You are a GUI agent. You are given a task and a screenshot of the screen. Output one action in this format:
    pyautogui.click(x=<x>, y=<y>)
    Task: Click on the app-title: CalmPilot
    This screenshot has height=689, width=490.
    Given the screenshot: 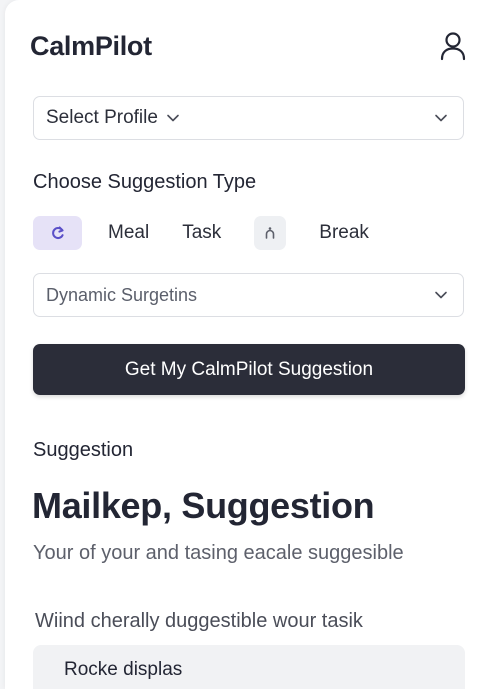 What is the action you would take?
    pyautogui.click(x=91, y=45)
    